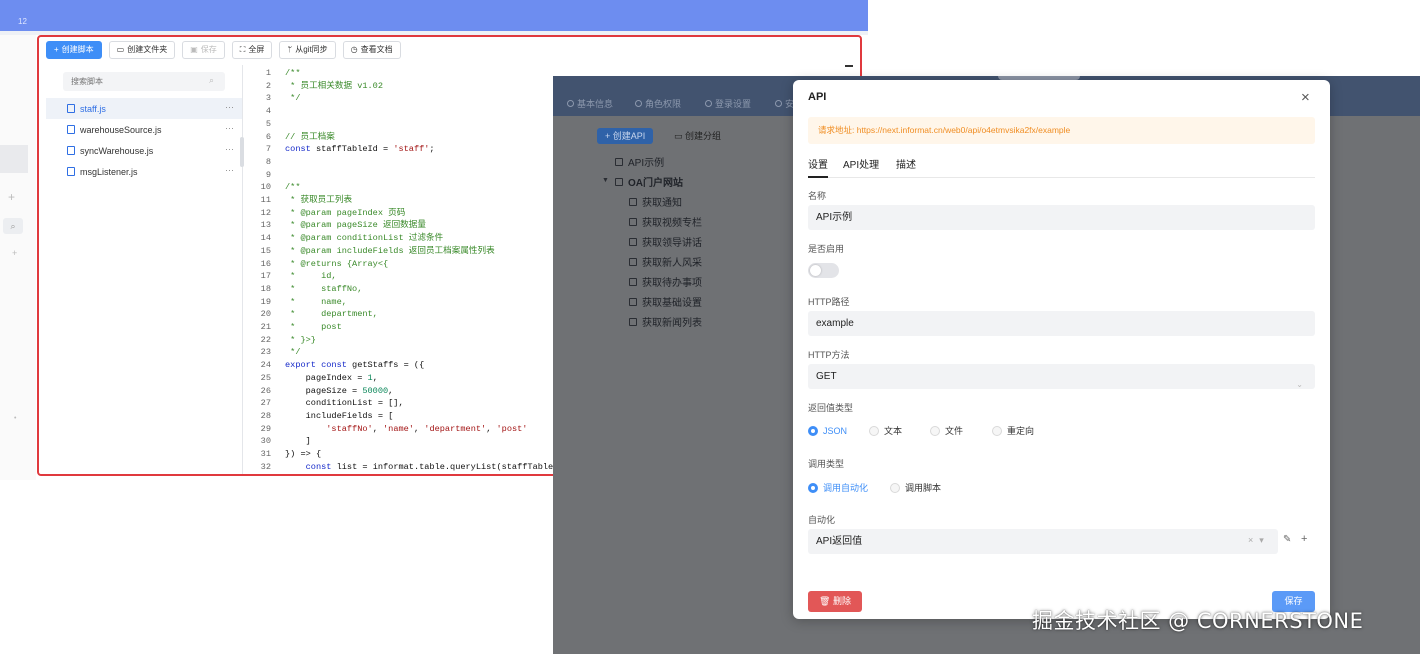 The width and height of the screenshot is (1420, 654). I want to click on tree-item-label: API示例, so click(646, 163).